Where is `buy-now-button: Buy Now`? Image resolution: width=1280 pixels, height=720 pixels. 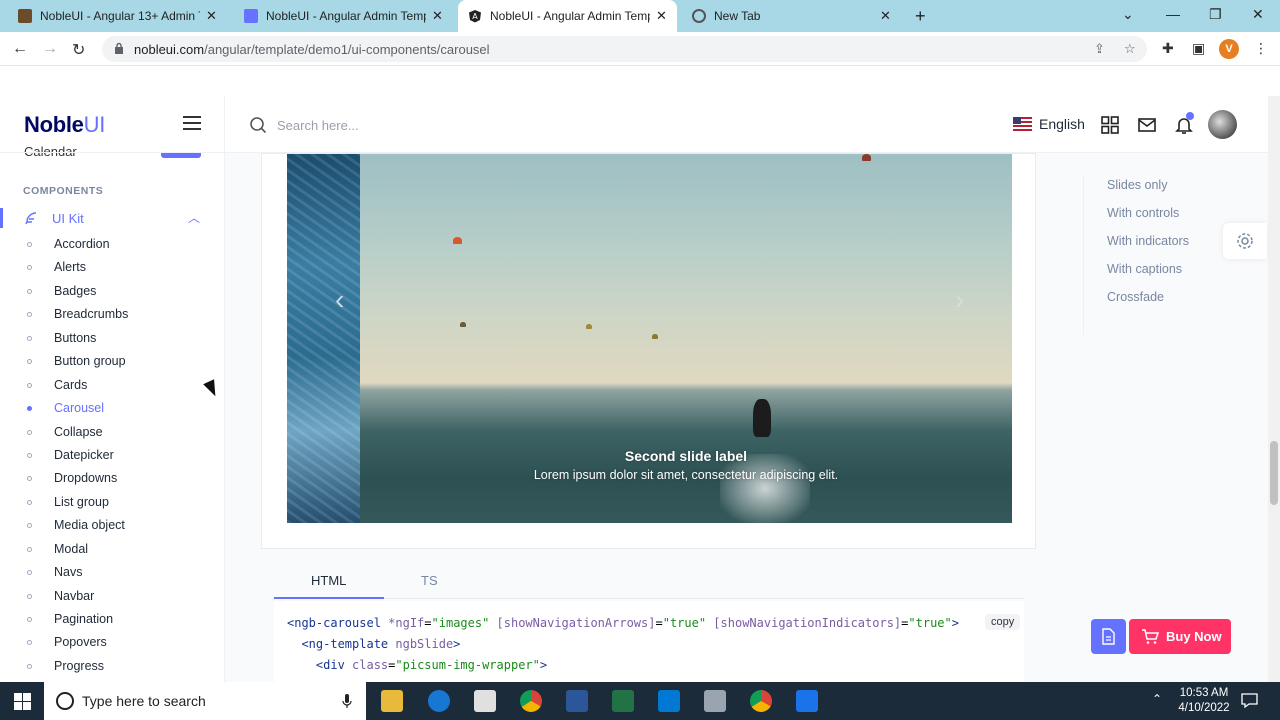 buy-now-button: Buy Now is located at coordinates (1180, 636).